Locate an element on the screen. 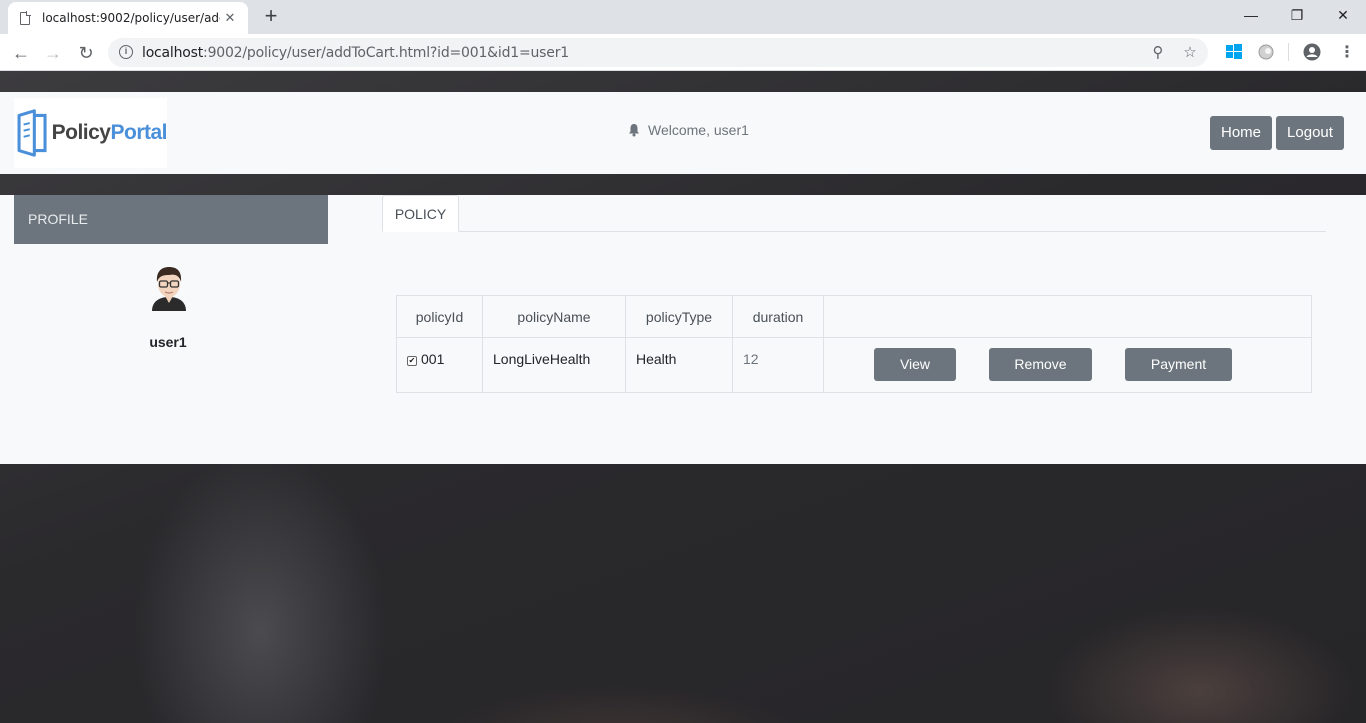  cell-policytype: Health is located at coordinates (679, 365).